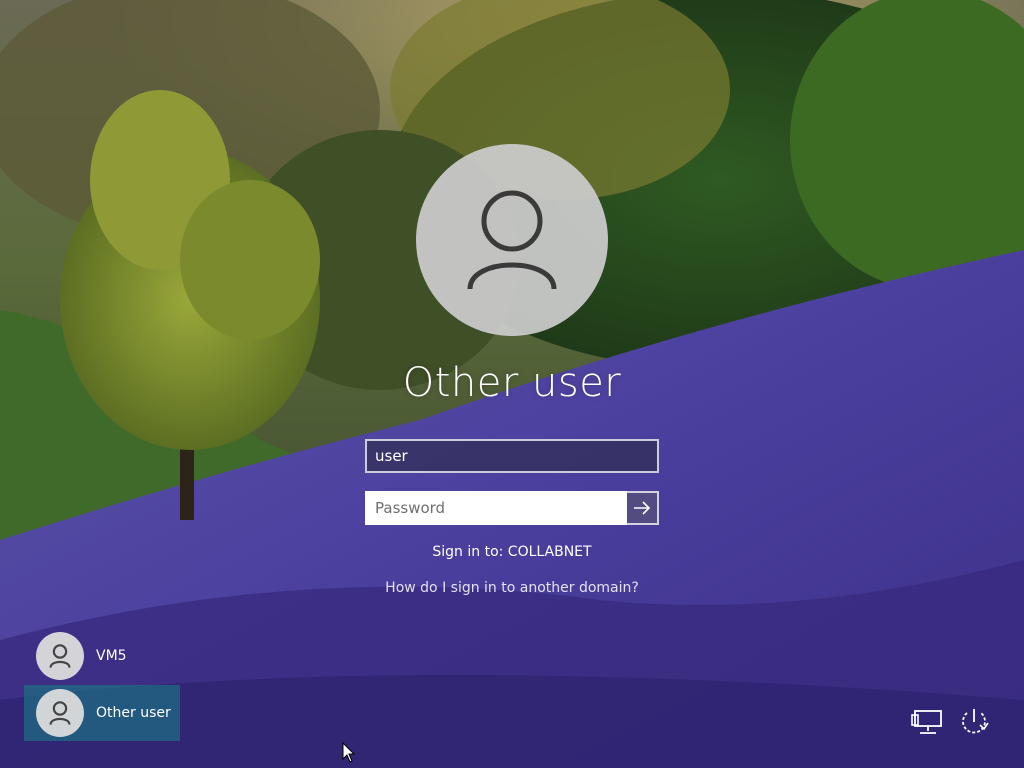  Describe the element at coordinates (512, 456) in the screenshot. I see `username-input` at that location.